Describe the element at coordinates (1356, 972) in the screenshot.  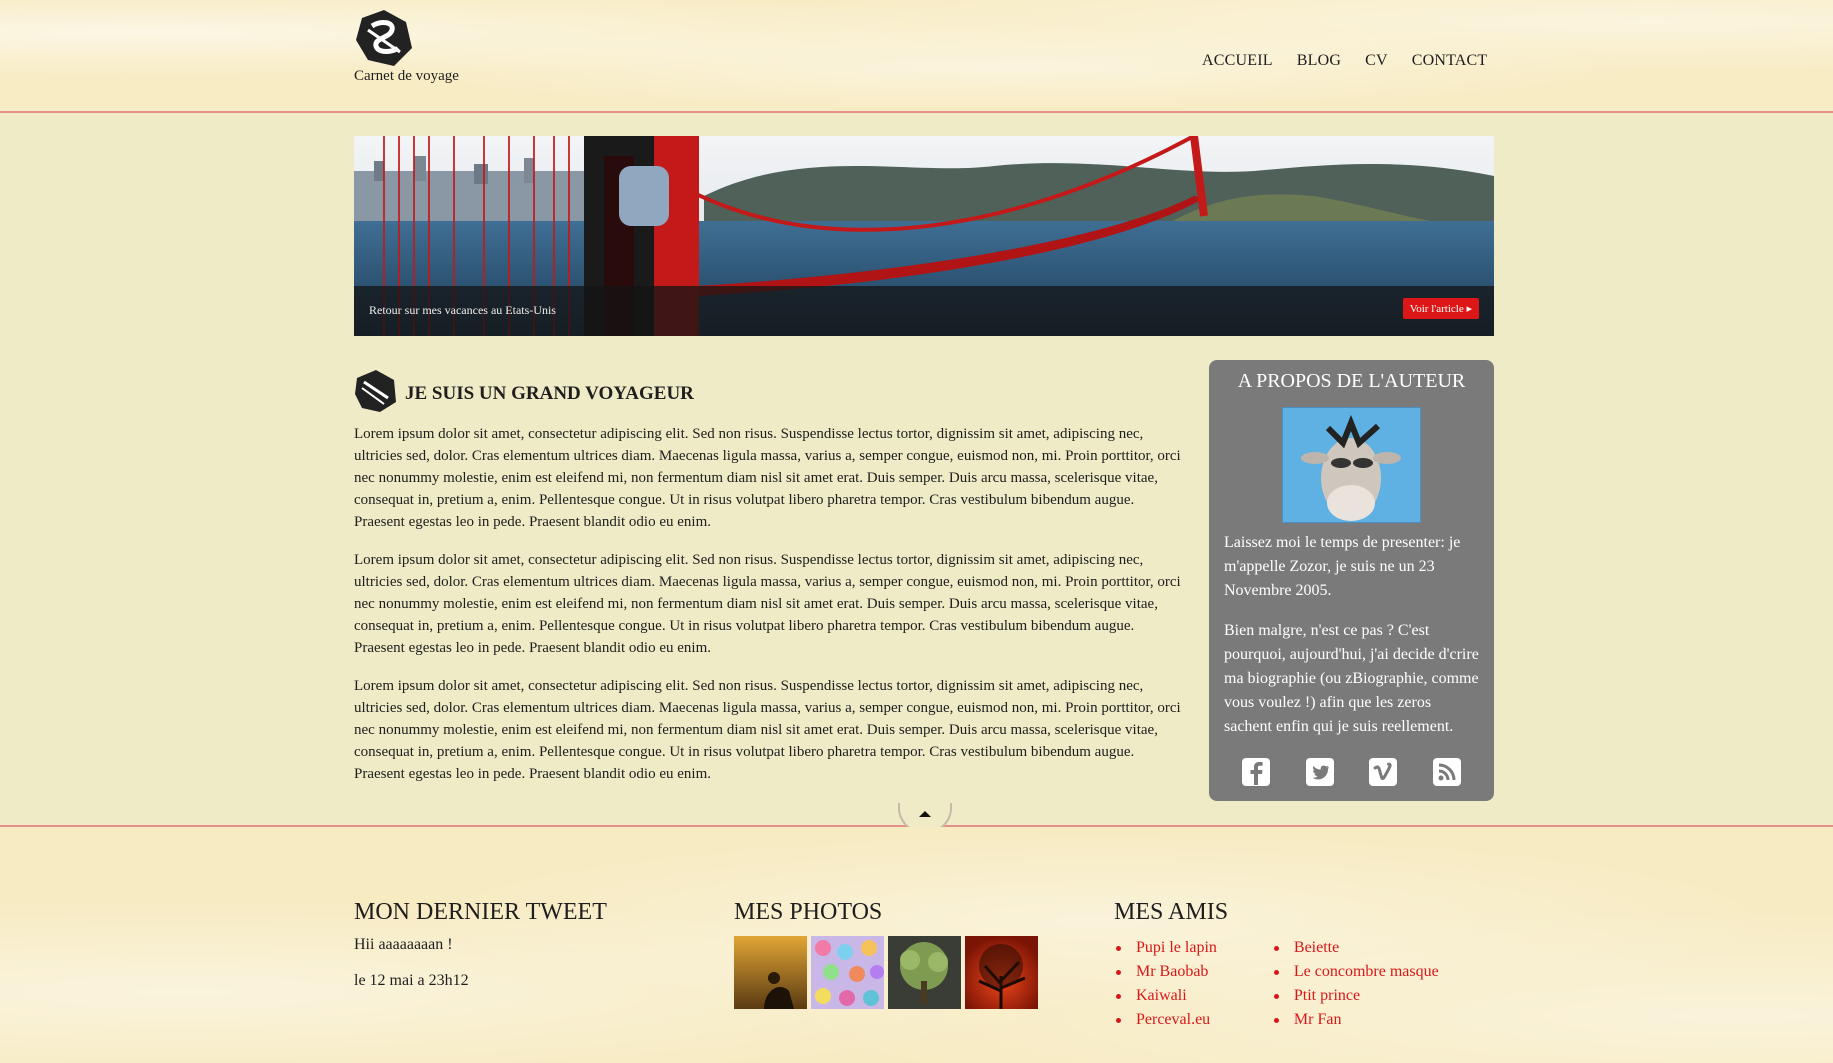
I see `friend-link: Le concombre masque` at that location.